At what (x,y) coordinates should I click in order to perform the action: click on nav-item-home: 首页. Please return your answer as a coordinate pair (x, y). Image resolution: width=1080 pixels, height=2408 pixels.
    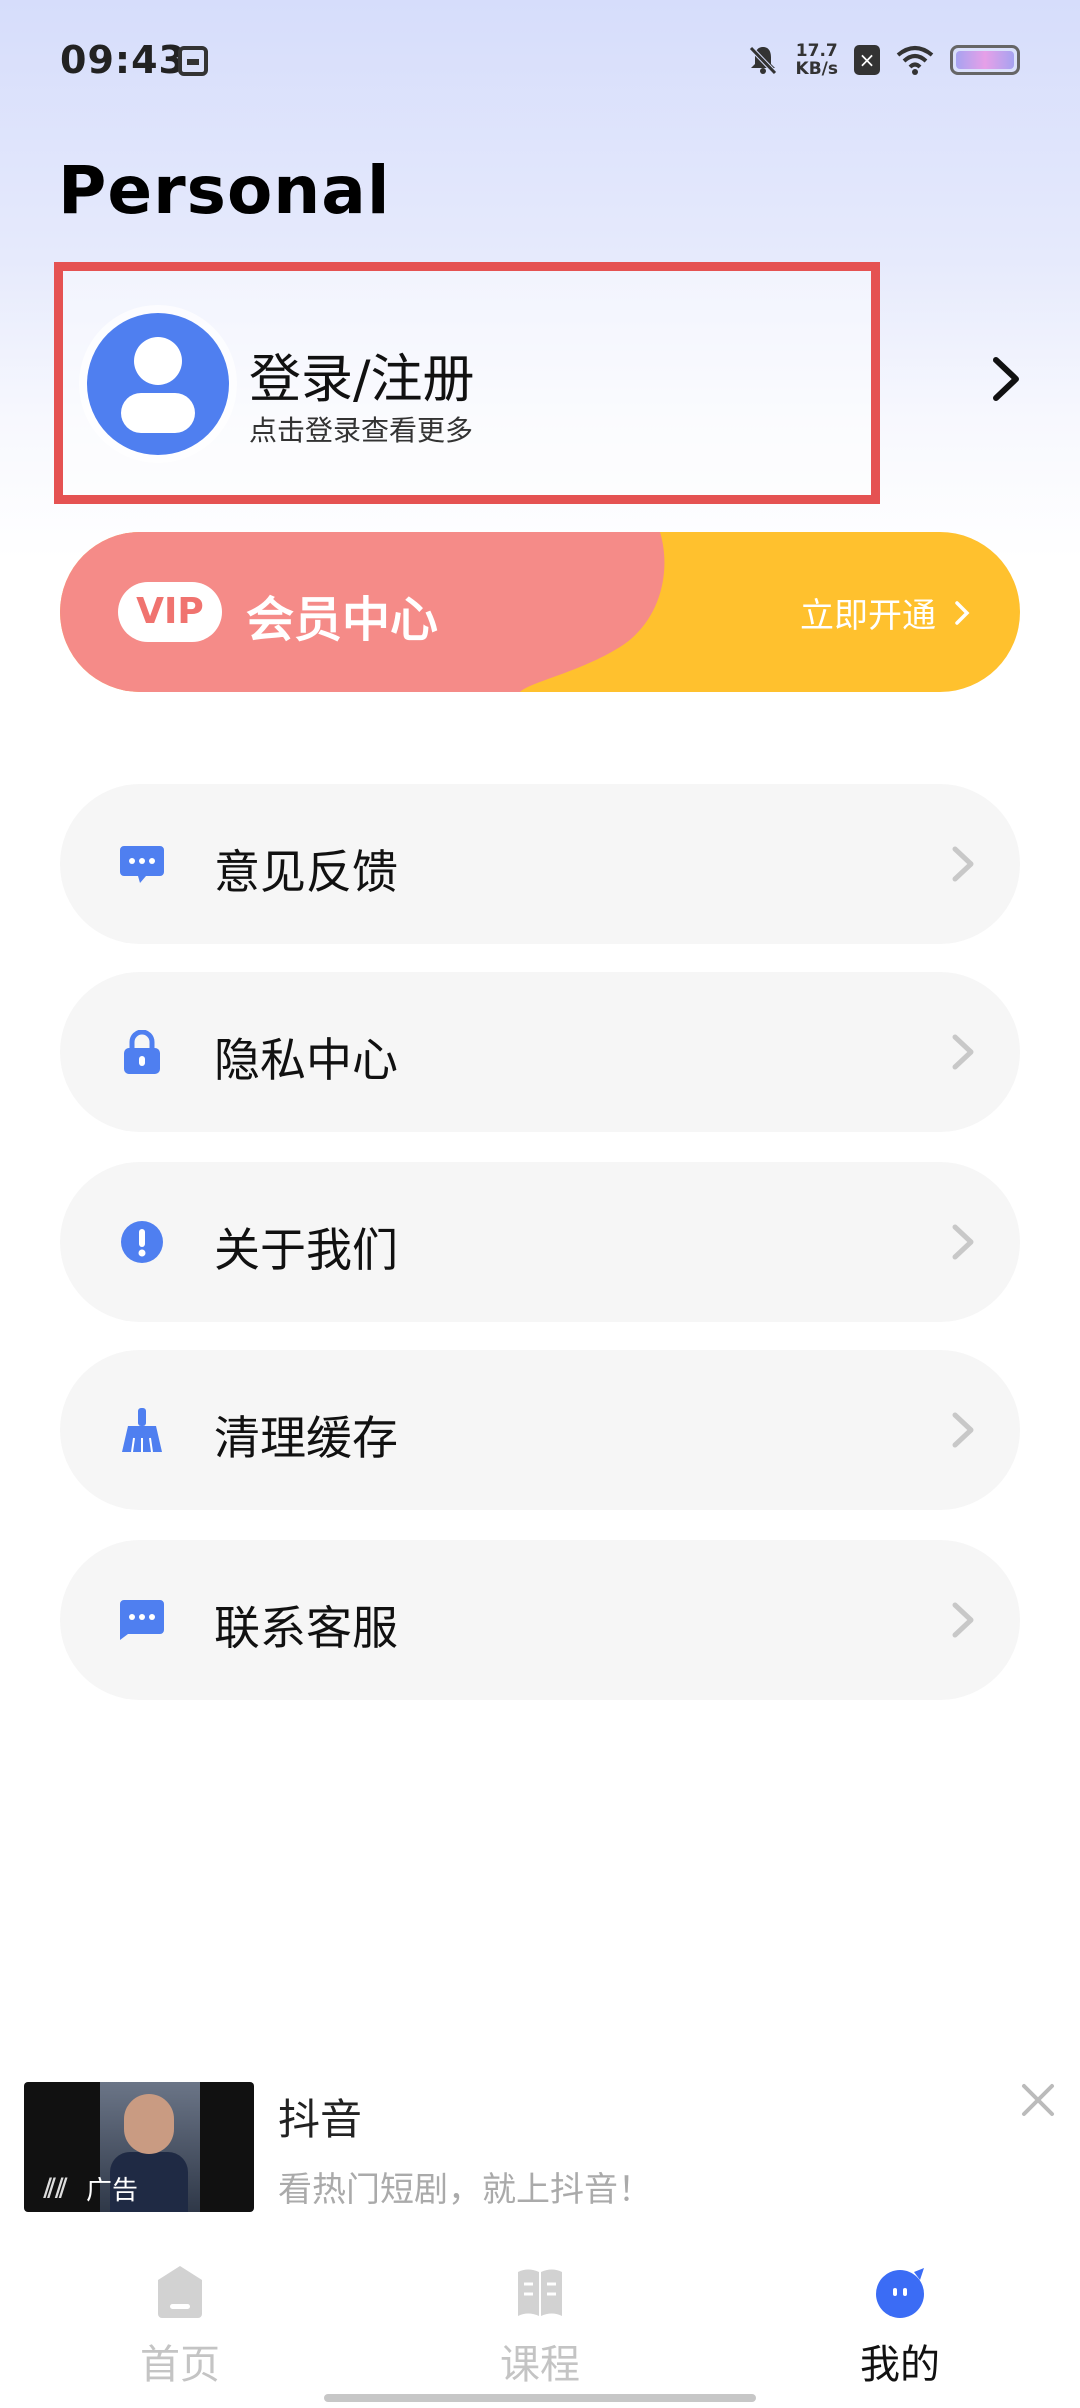
    Looking at the image, I should click on (180, 2325).